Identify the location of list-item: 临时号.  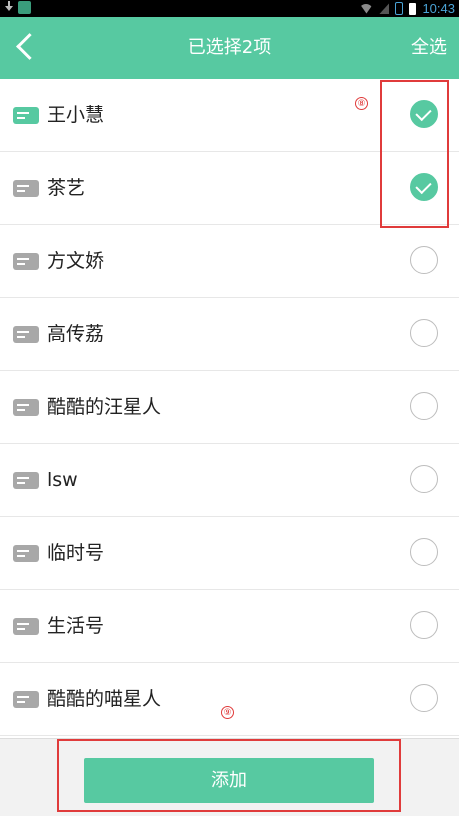
(229, 553).